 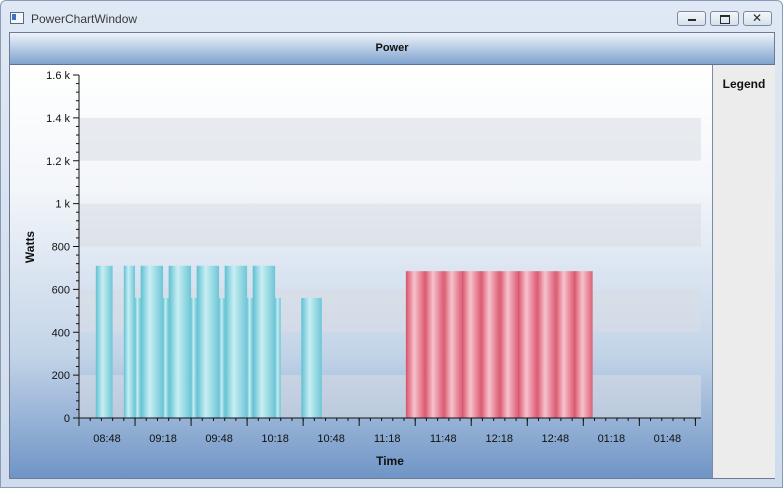 I want to click on x-tick-label: 11:18, so click(x=387, y=439).